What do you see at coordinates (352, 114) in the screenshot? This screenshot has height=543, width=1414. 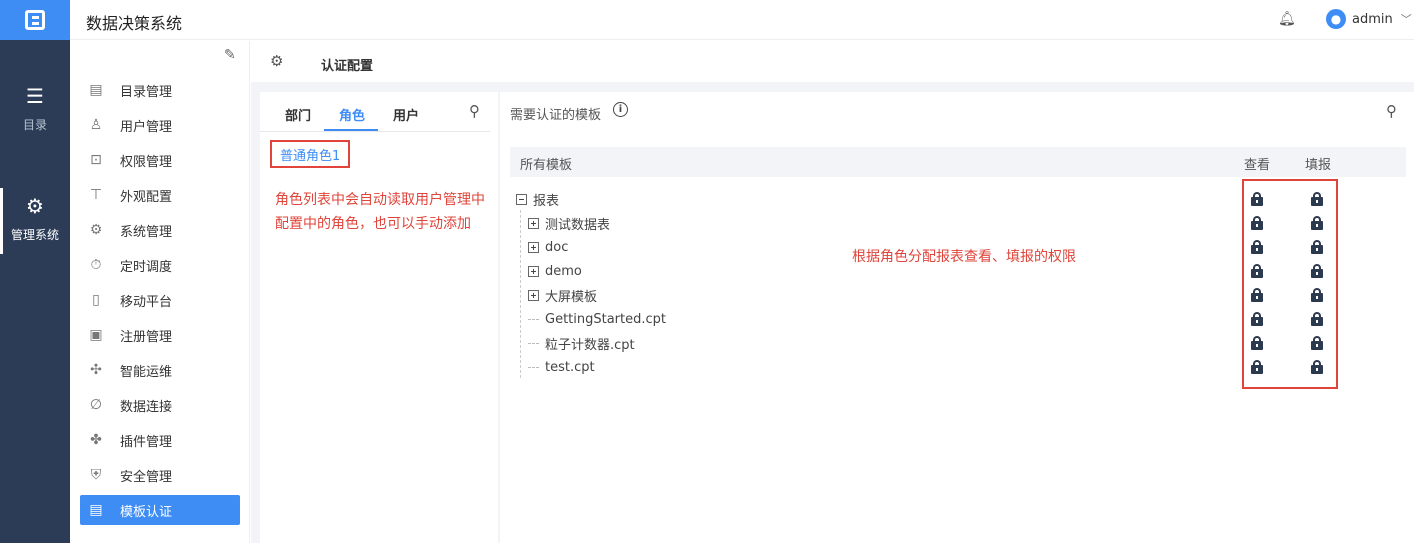 I see `tab-role: 角色` at bounding box center [352, 114].